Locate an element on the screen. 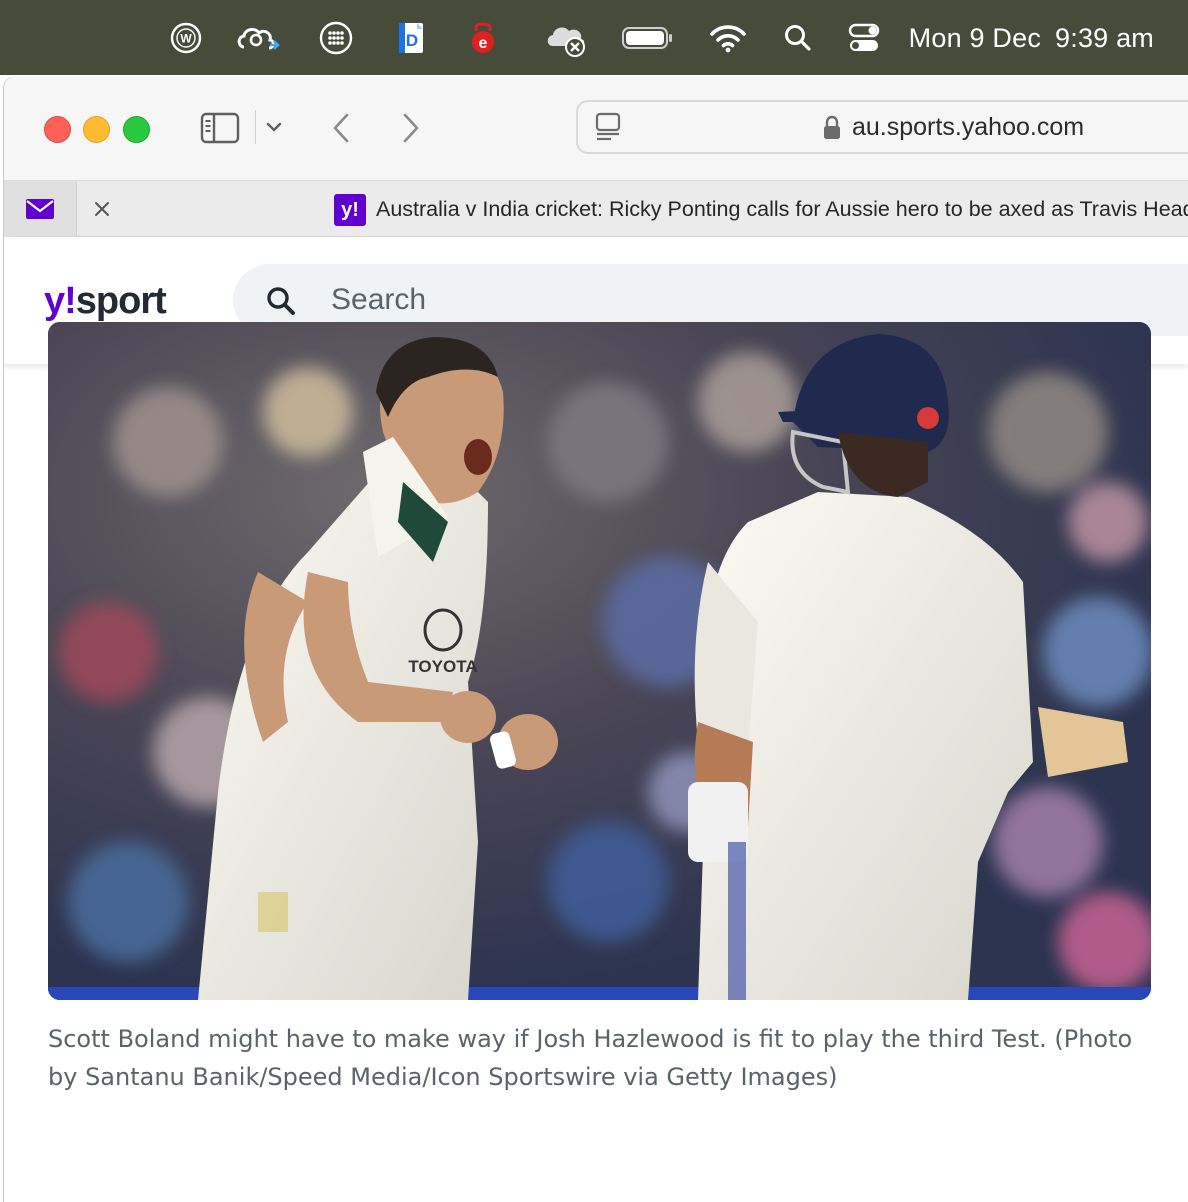 The image size is (1188, 1202). pinned-tab-mail is located at coordinates (40, 209).